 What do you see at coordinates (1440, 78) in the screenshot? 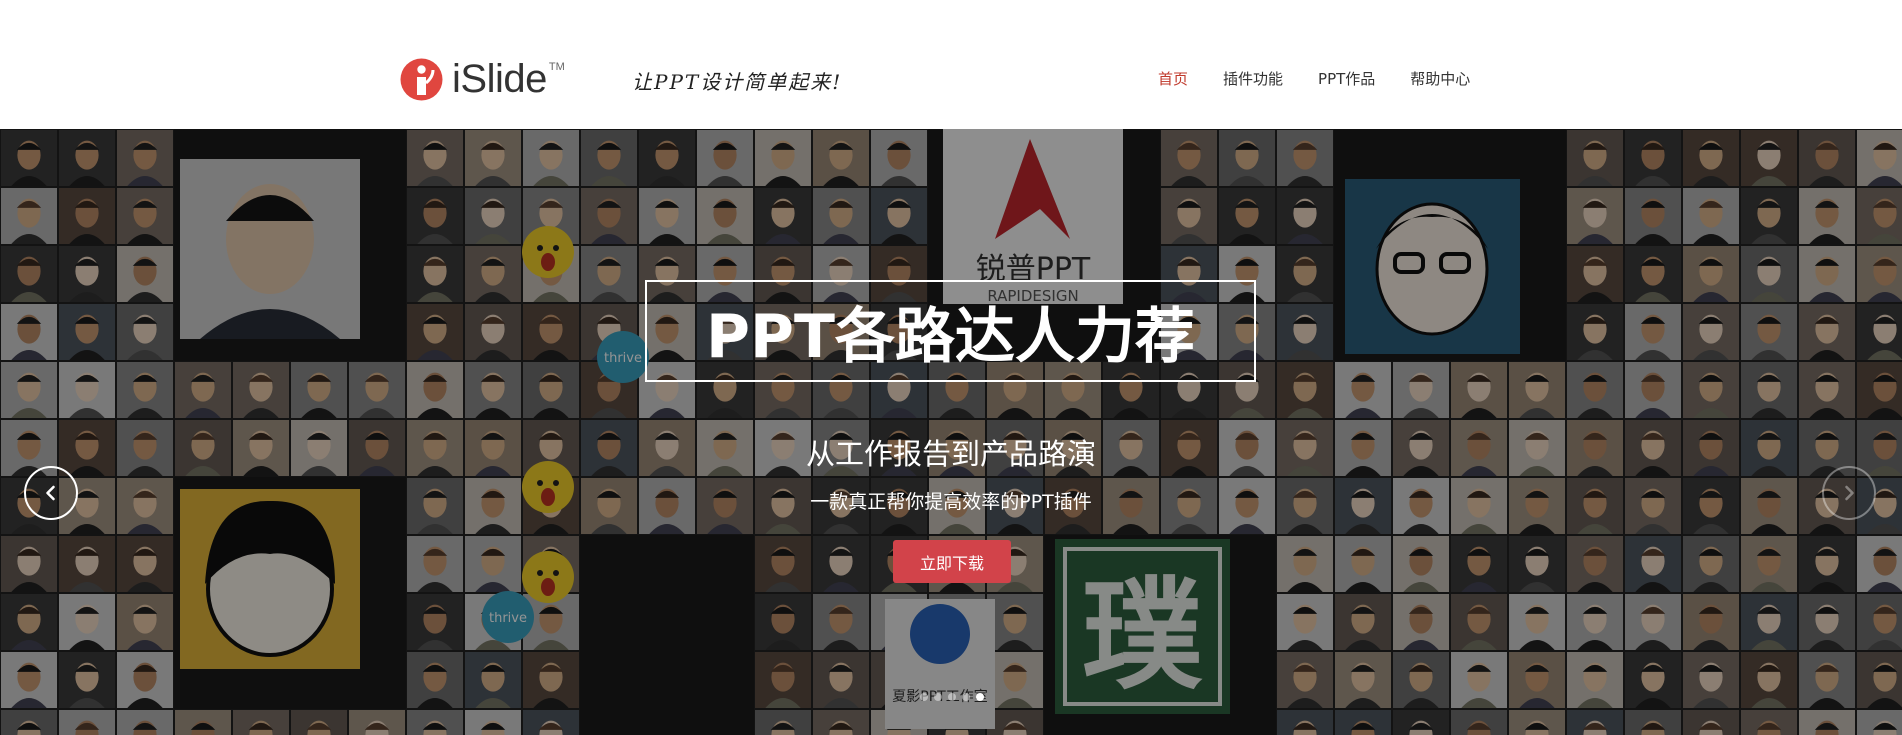
I see `nav-help: 帮助中心` at bounding box center [1440, 78].